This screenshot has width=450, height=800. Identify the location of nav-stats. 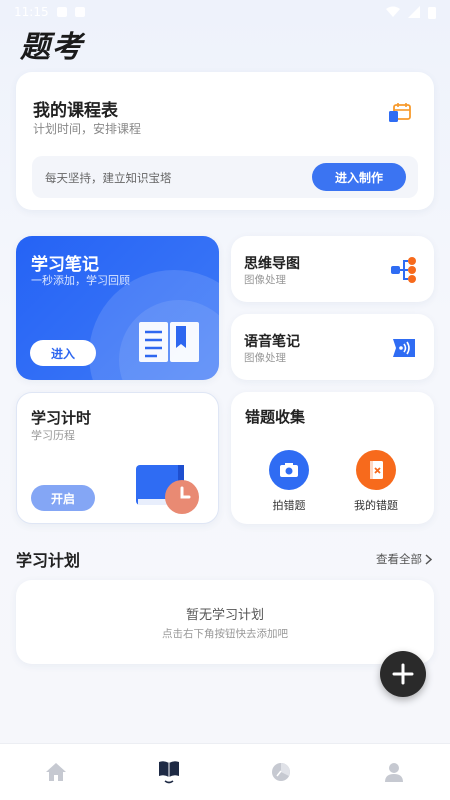
(281, 772).